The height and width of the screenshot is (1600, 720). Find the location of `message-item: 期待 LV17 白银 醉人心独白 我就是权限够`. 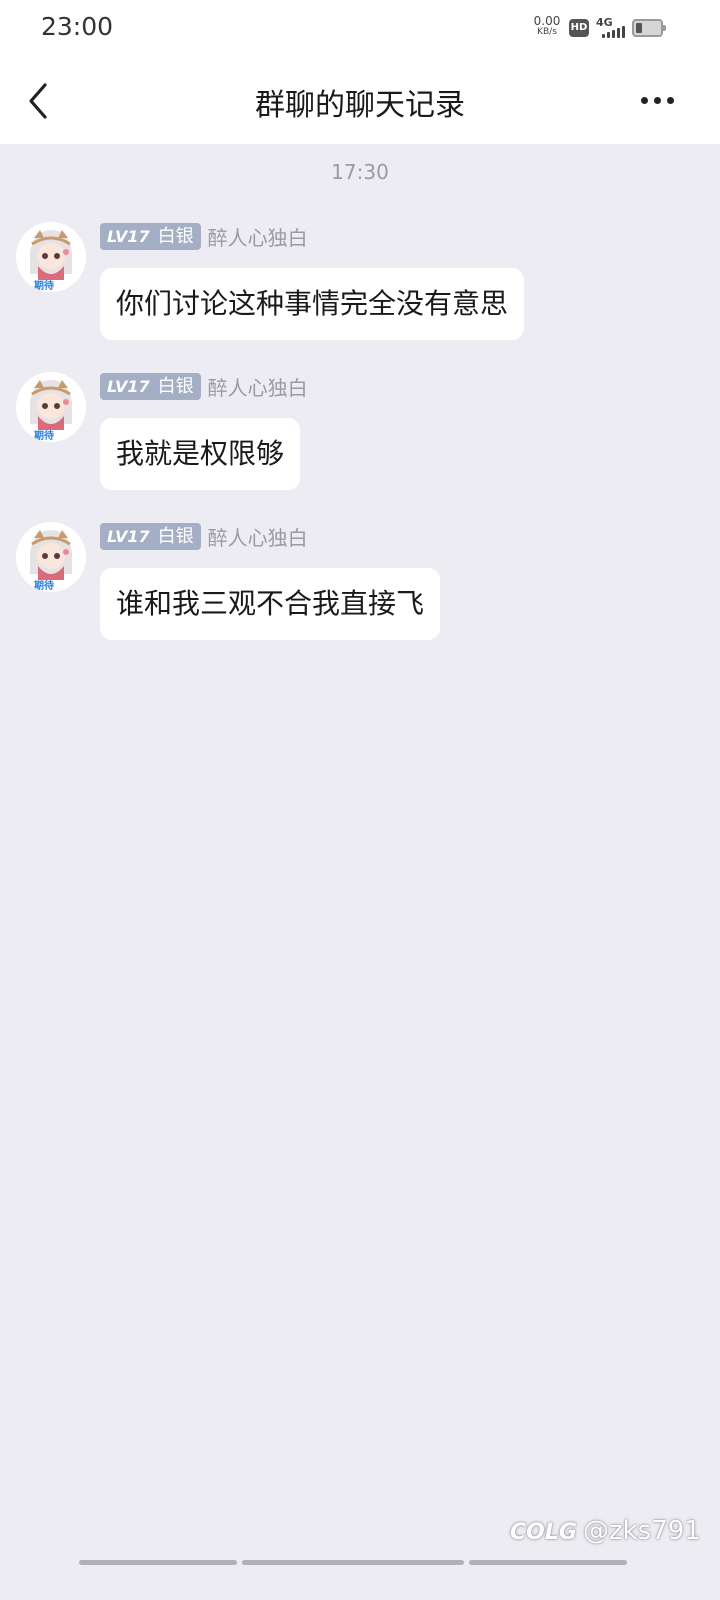

message-item: 期待 LV17 白银 醉人心独白 我就是权限够 is located at coordinates (360, 437).